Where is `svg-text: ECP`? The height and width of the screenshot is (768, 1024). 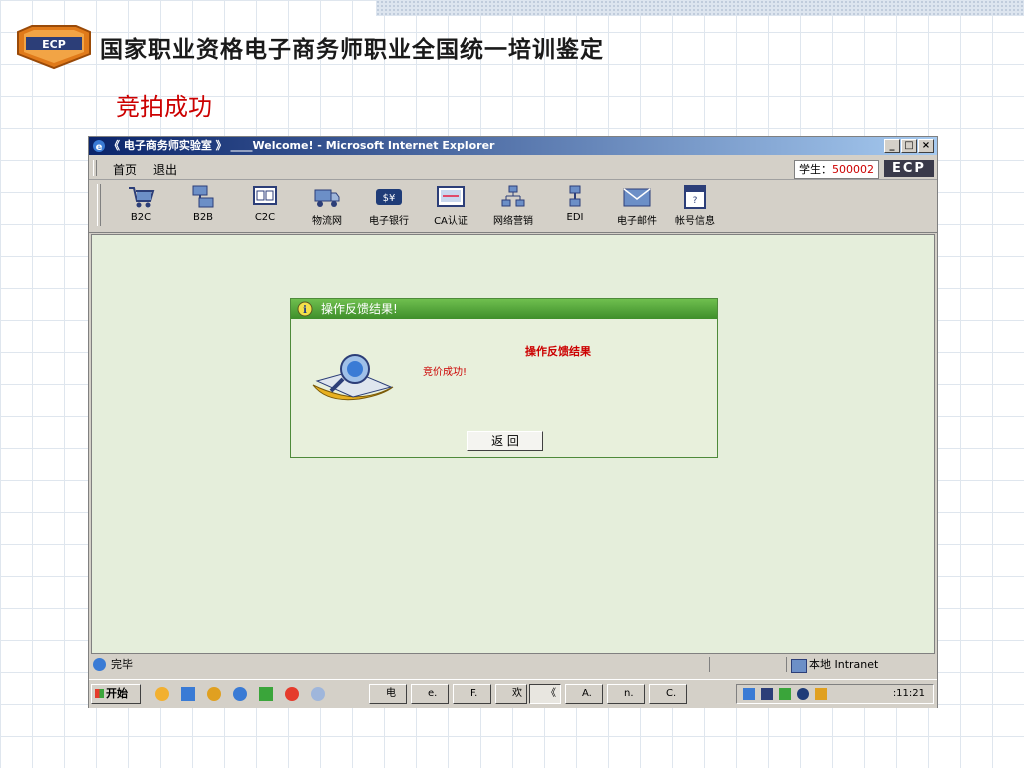
svg-text: ECP is located at coordinates (54, 44).